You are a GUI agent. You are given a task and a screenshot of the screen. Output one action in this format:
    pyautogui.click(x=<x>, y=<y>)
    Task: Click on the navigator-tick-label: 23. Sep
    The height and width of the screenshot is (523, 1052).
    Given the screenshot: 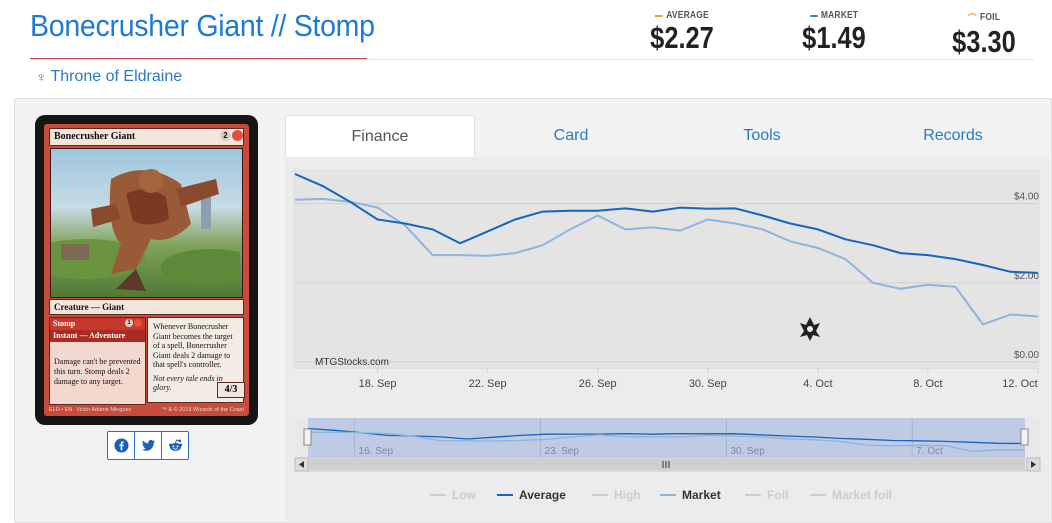 What is the action you would take?
    pyautogui.click(x=561, y=451)
    